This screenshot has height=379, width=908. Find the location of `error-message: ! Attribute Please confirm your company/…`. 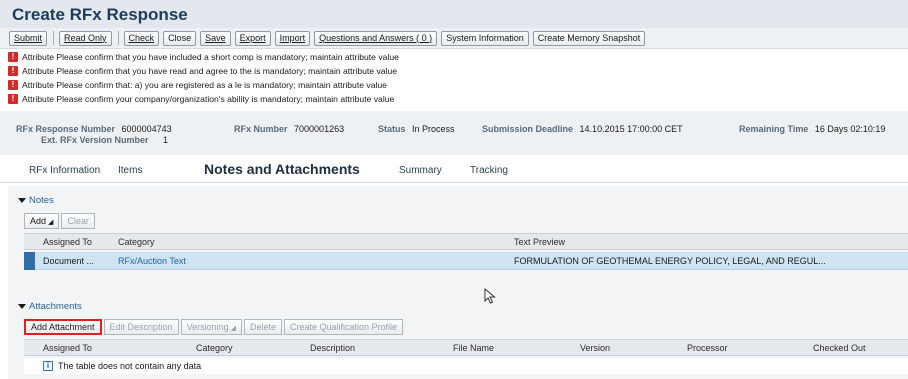

error-message: ! Attribute Please confirm your company/… is located at coordinates (454, 99).